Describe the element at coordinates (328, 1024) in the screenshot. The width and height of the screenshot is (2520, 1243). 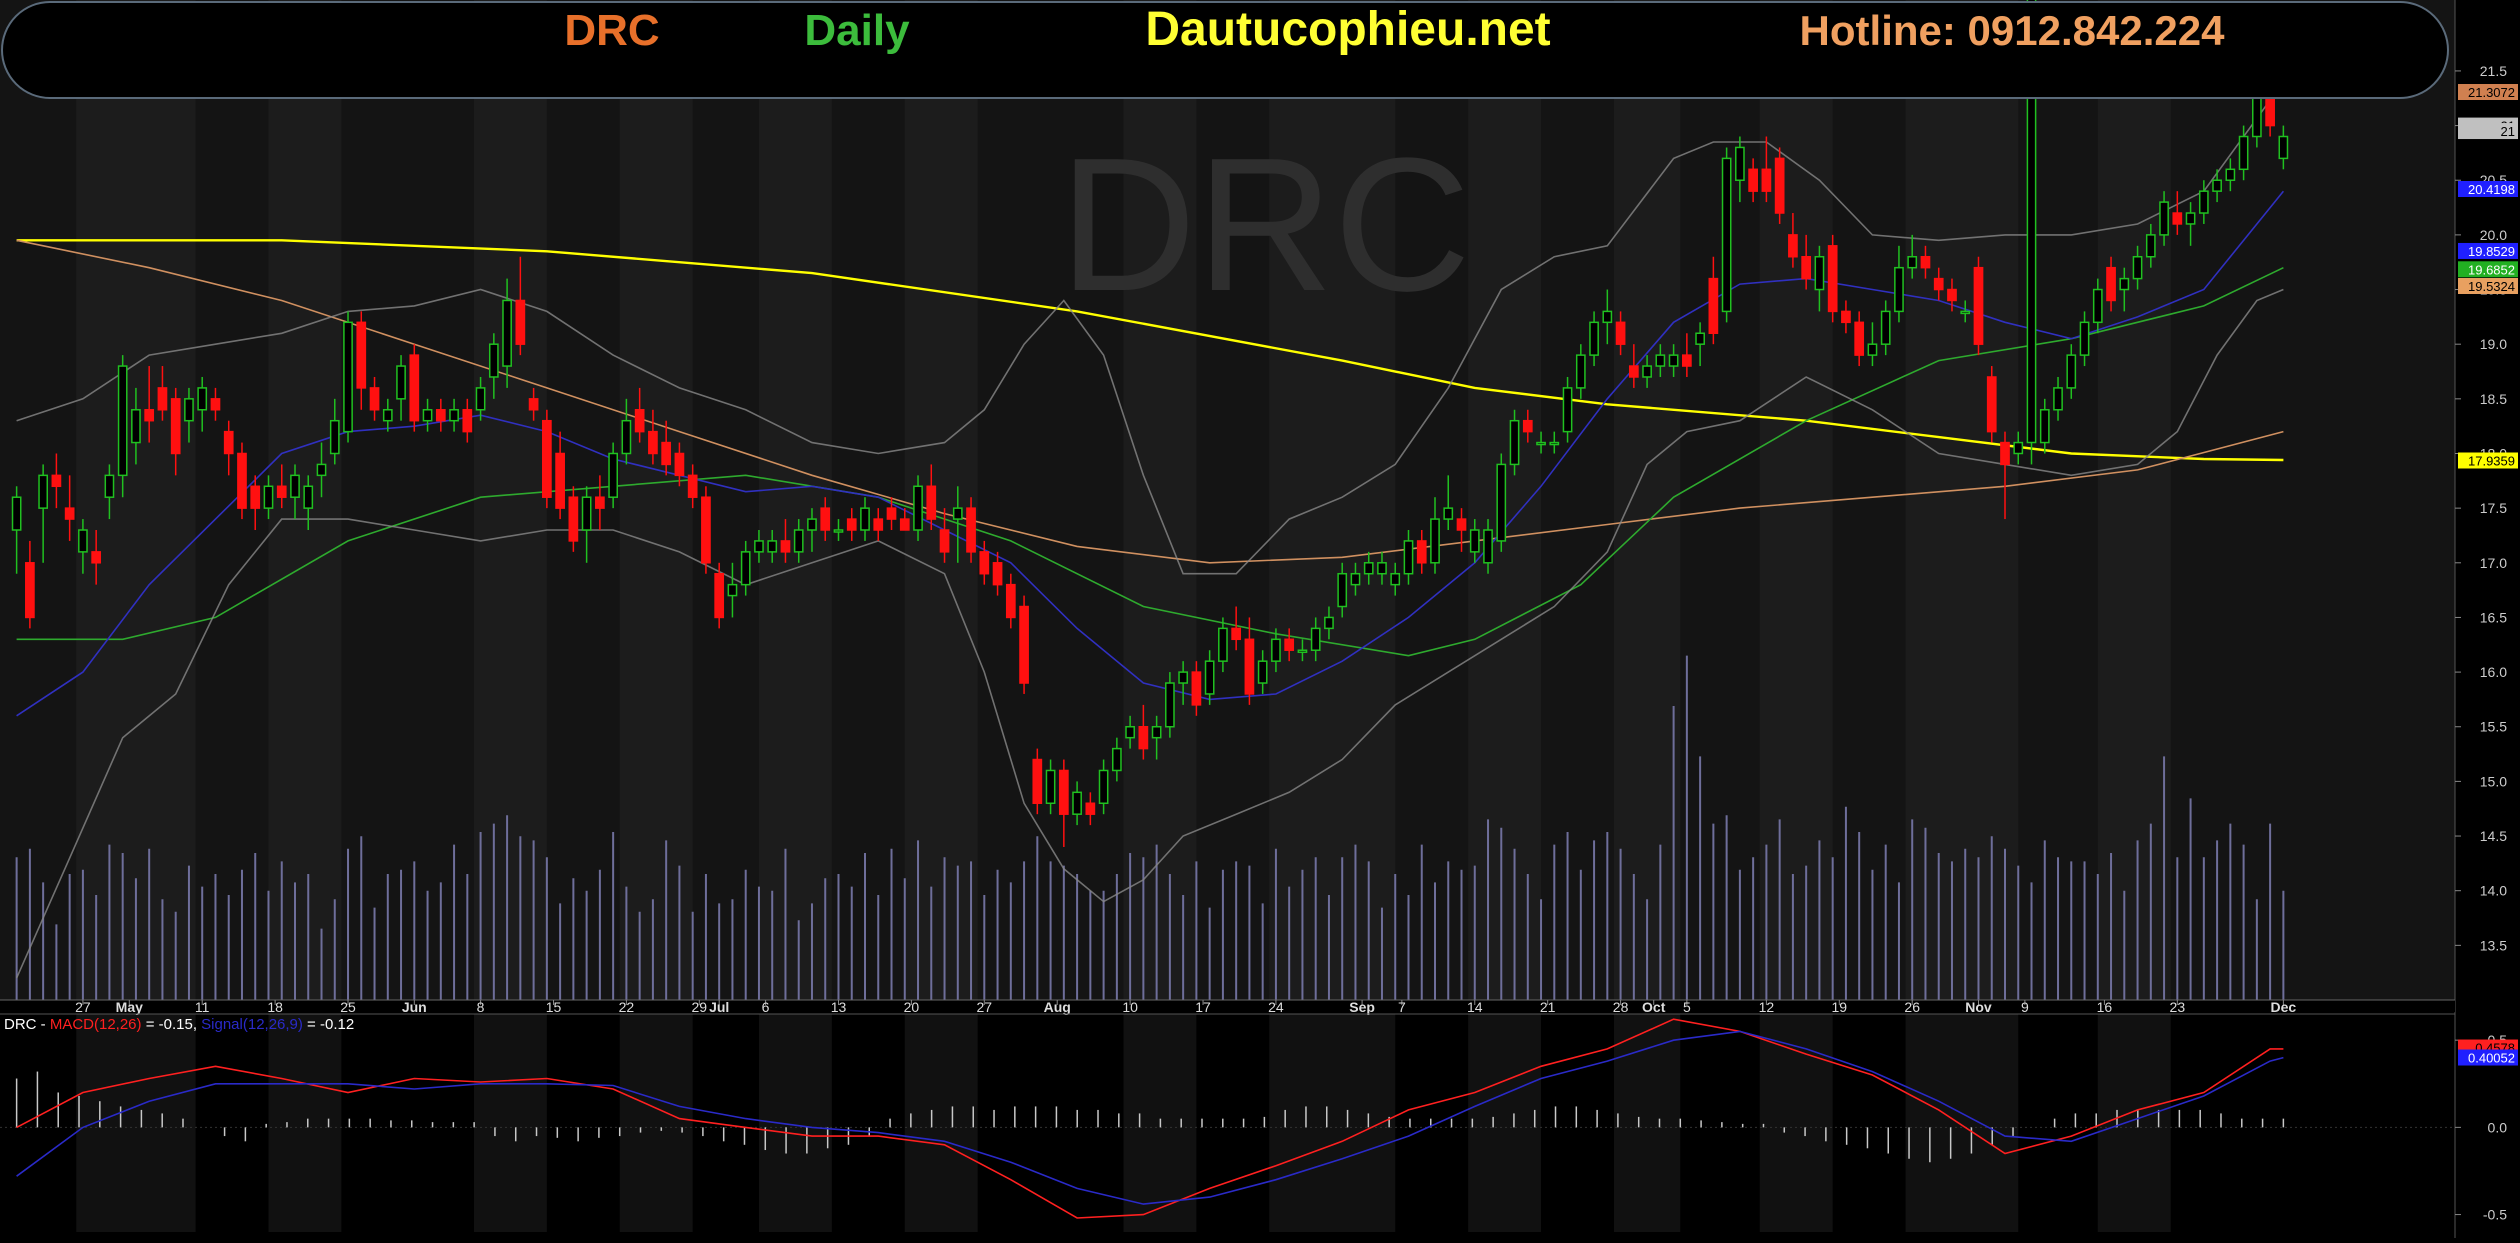
I see `macd-caption-signal-value: = -0.12` at that location.